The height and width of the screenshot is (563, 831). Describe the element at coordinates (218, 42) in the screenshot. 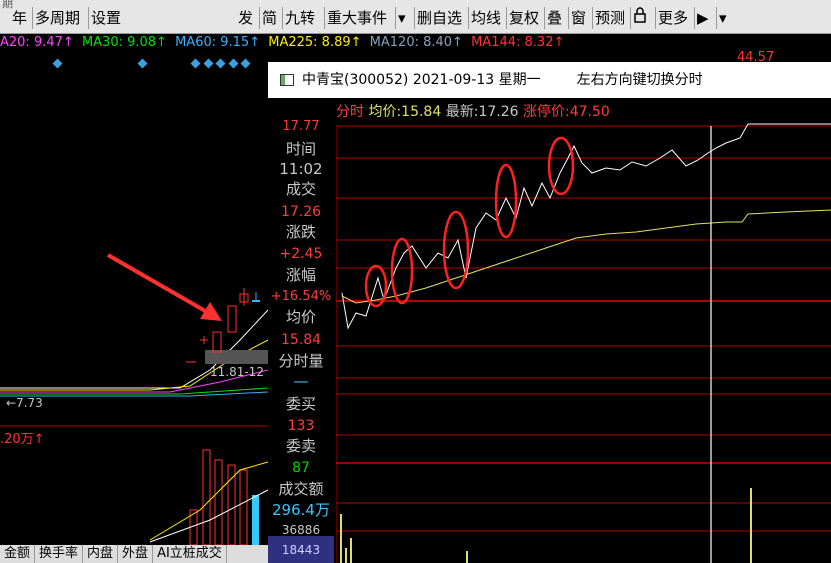

I see `ma60-label: MA60: 9.15↑` at that location.